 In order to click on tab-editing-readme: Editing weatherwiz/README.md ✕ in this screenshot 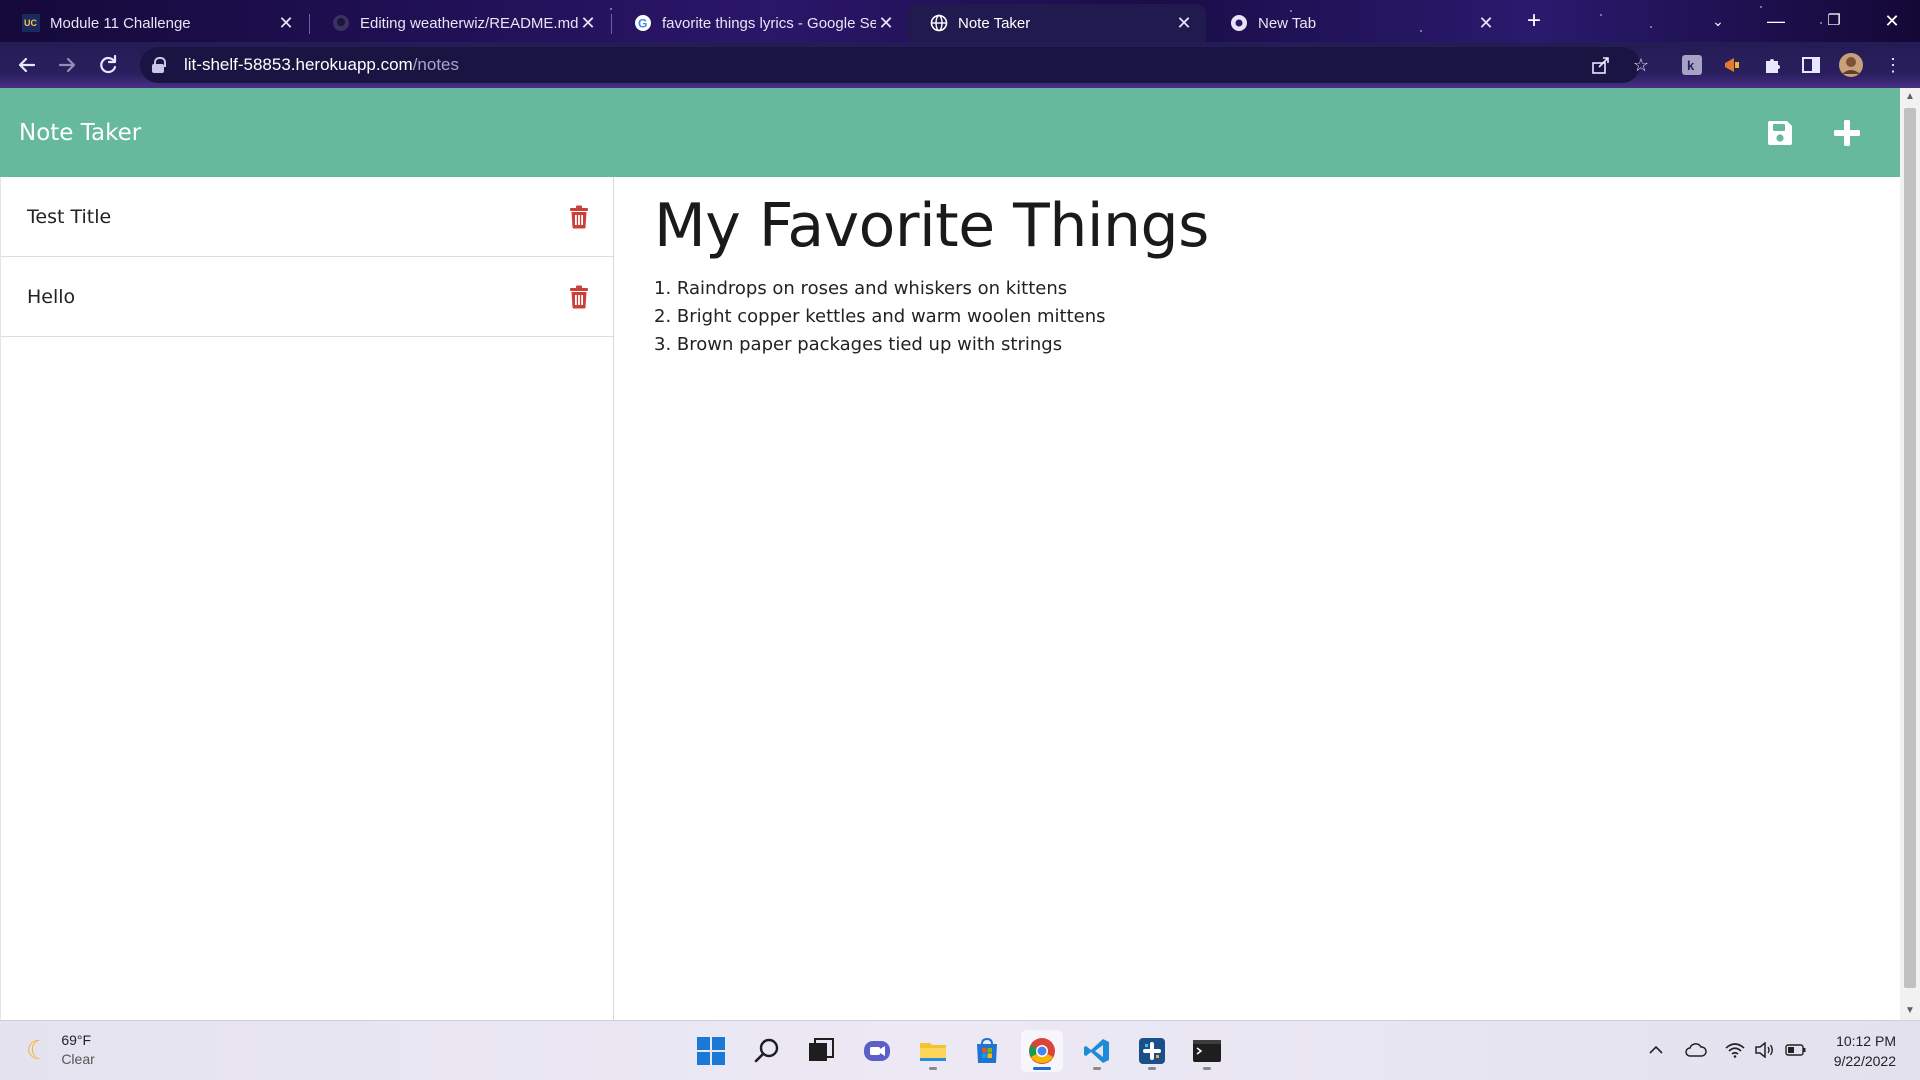, I will do `click(460, 23)`.